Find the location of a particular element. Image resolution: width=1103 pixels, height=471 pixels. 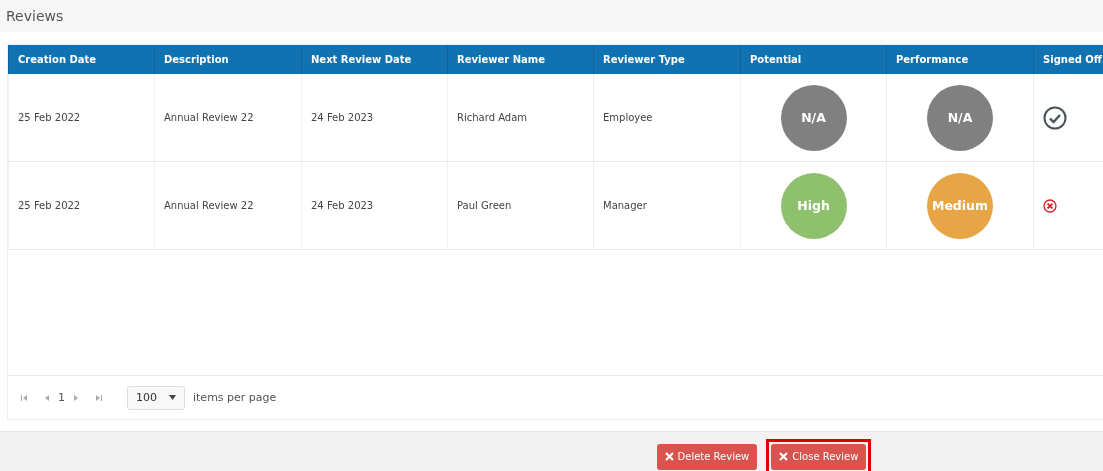

column-header: Reviewer Name is located at coordinates (520, 59).